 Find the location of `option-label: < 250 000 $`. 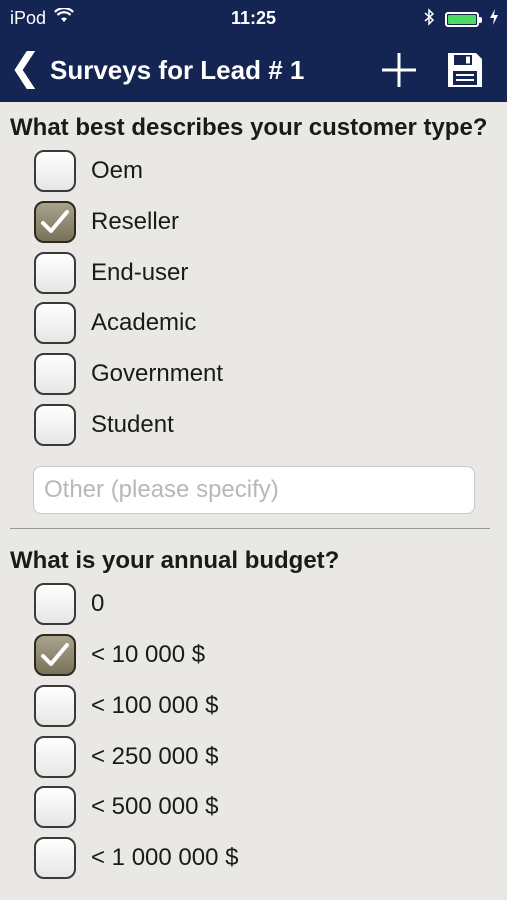

option-label: < 250 000 $ is located at coordinates (155, 756).